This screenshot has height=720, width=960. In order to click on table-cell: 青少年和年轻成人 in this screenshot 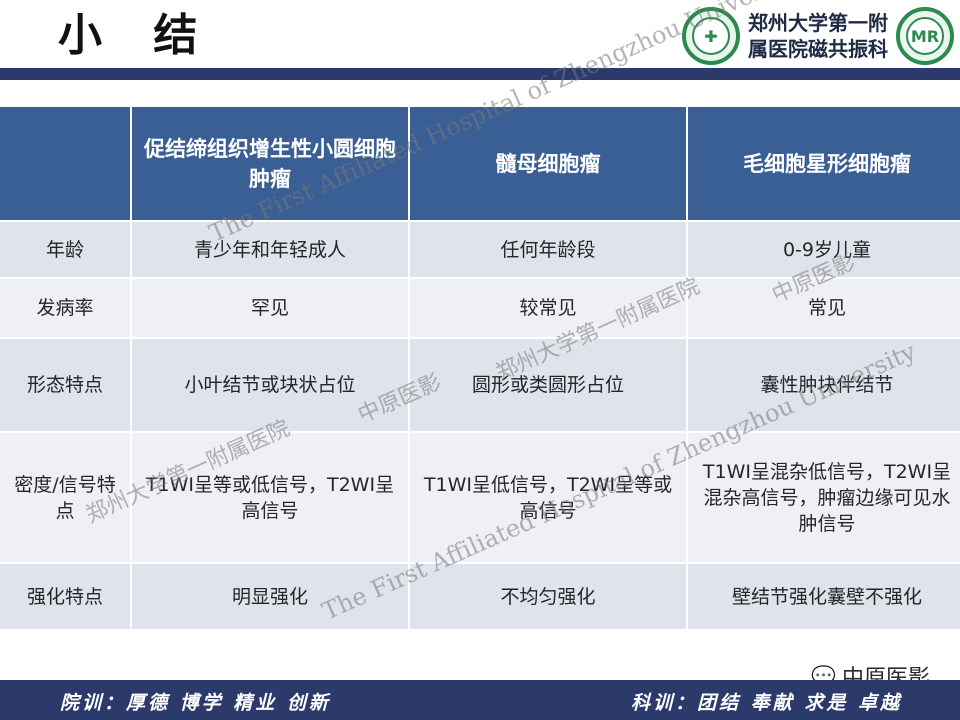, I will do `click(270, 249)`.